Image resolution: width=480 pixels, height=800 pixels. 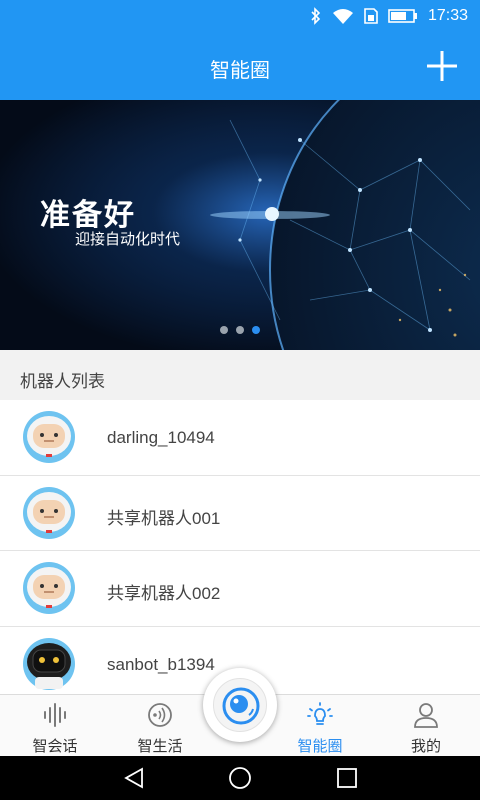 What do you see at coordinates (55, 715) in the screenshot?
I see `voice-wave-icon` at bounding box center [55, 715].